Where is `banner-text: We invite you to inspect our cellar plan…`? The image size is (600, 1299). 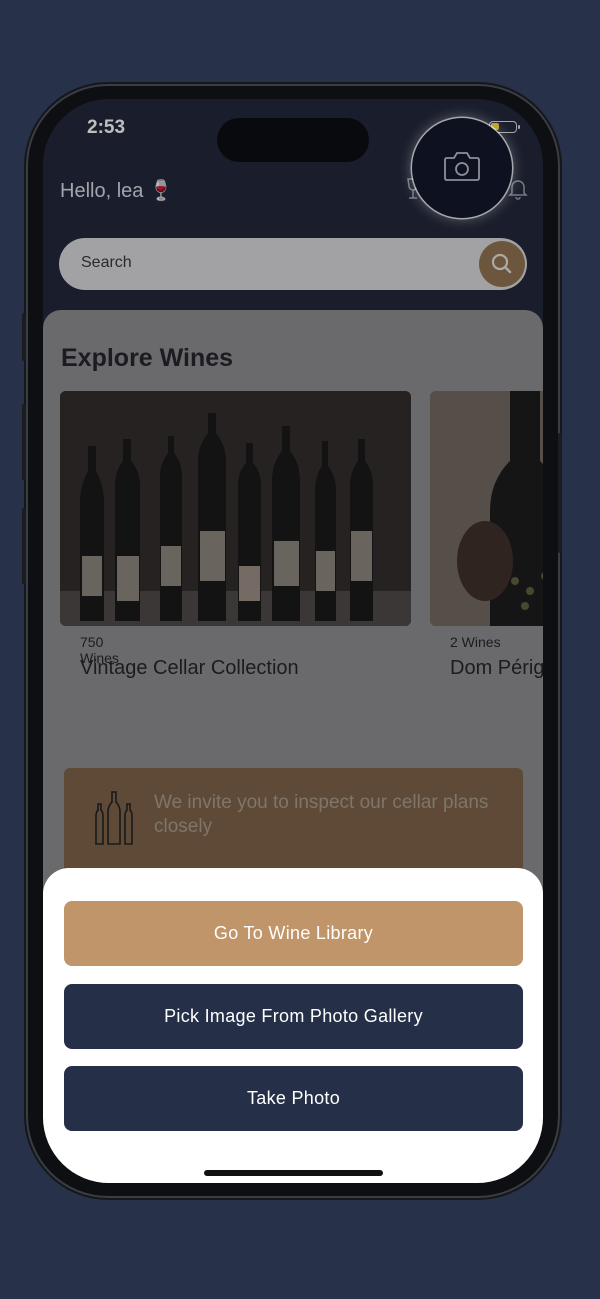 banner-text: We invite you to inspect our cellar plan… is located at coordinates (321, 814).